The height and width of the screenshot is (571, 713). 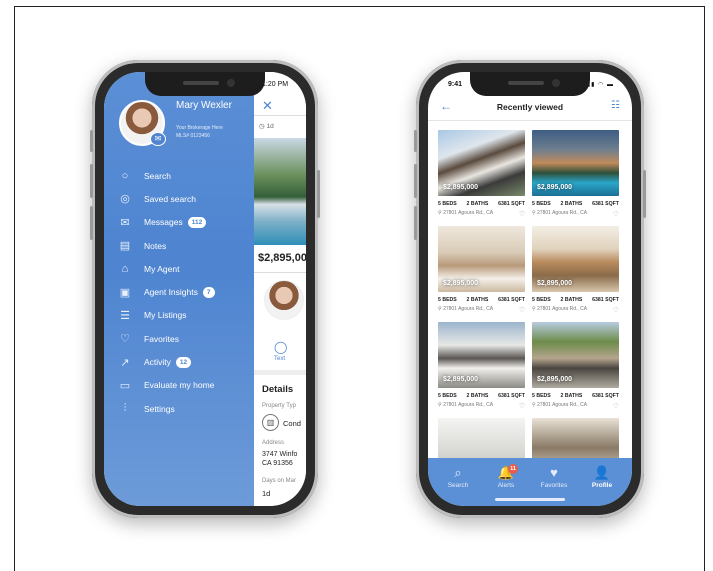 I want to click on volume-up-button, so click(x=415, y=181).